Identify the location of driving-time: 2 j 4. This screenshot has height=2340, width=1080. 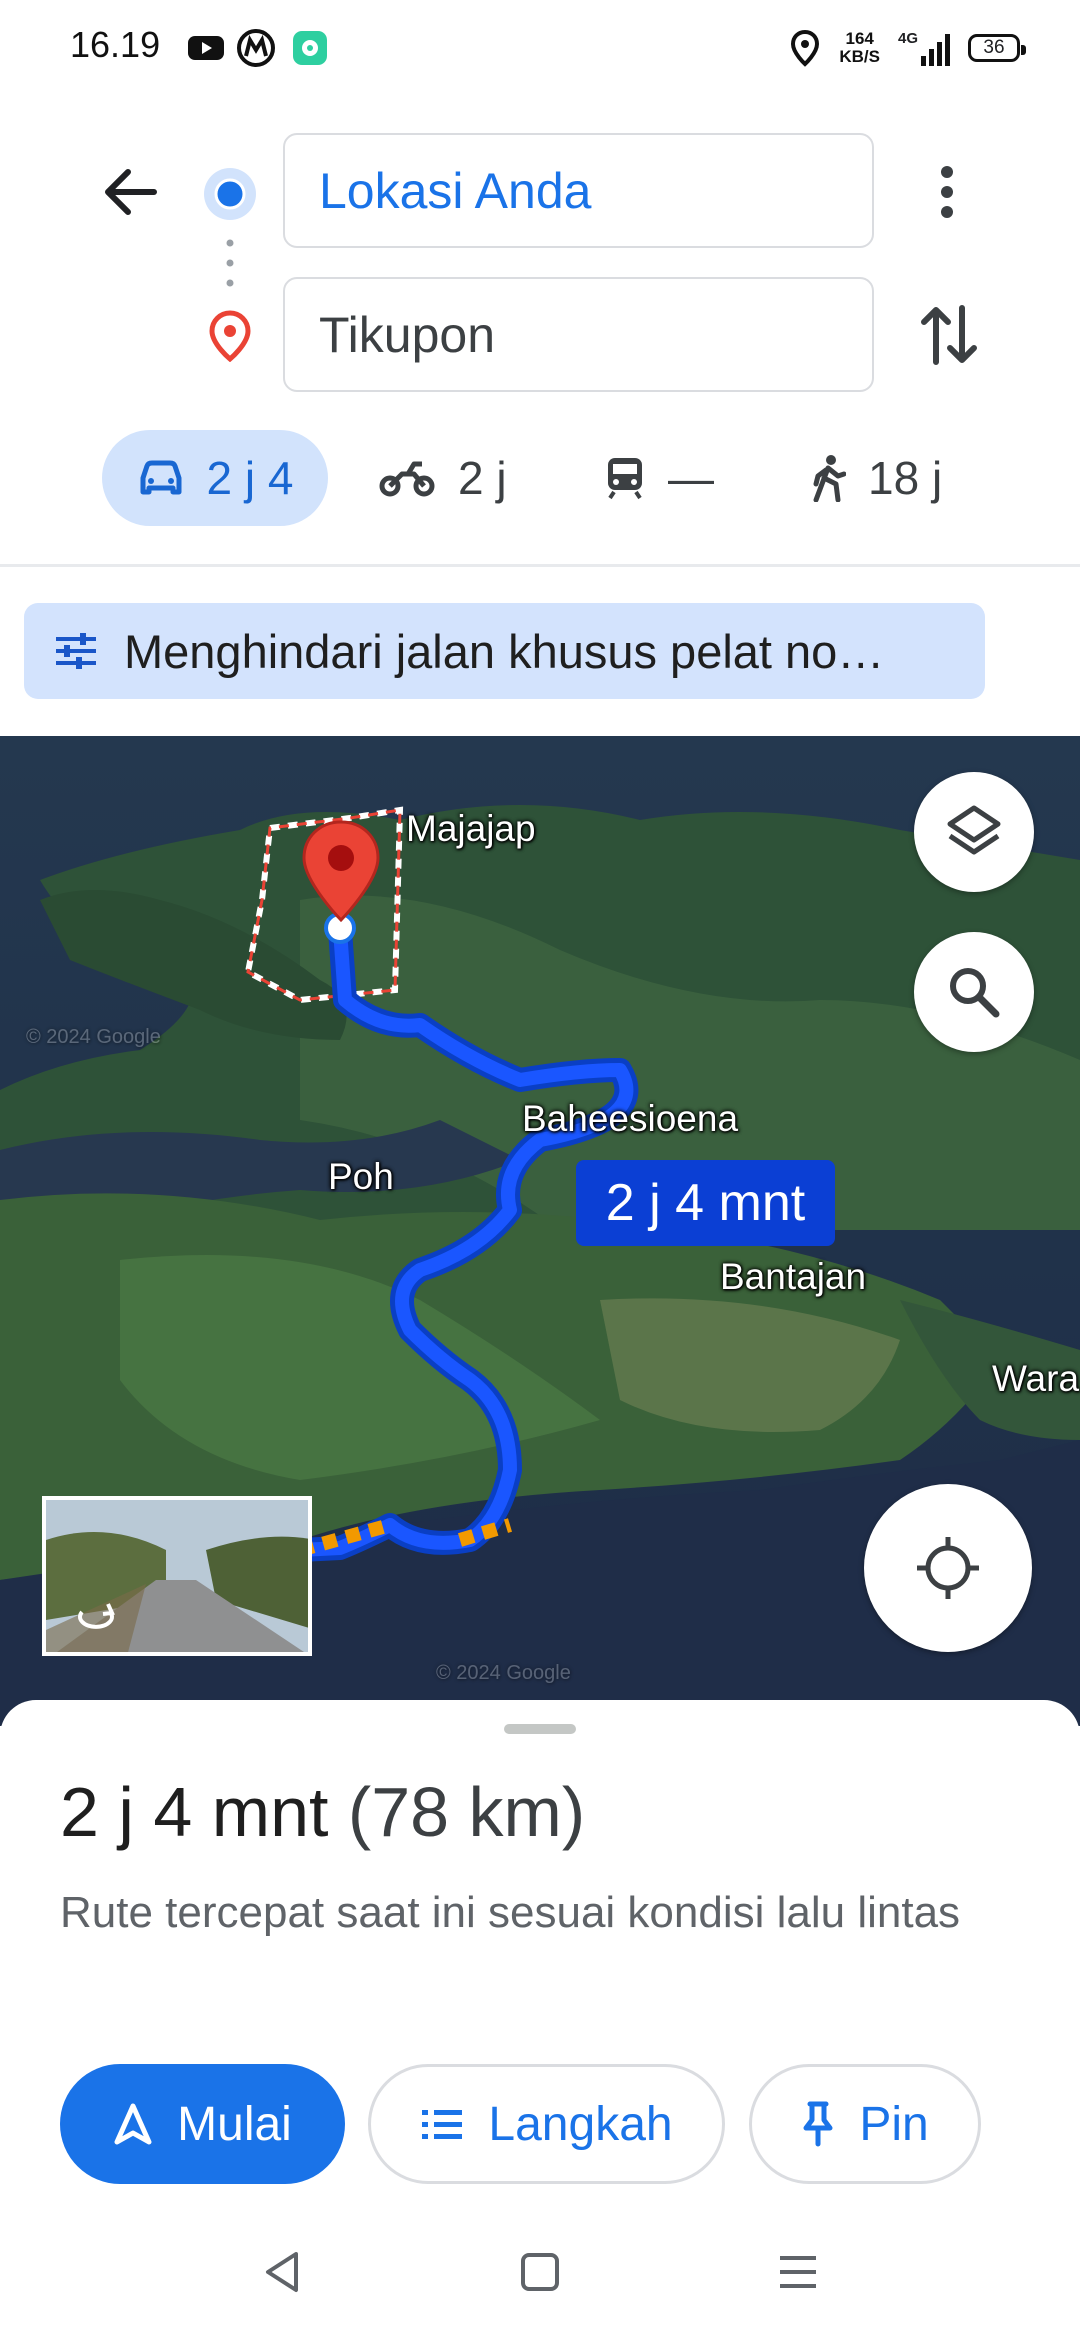
(250, 478).